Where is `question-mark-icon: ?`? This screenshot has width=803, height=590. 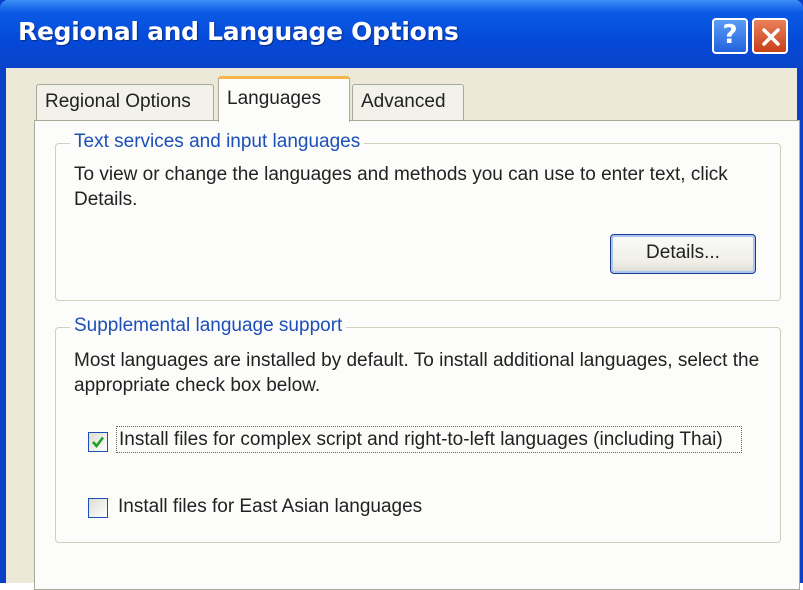
question-mark-icon: ? is located at coordinates (730, 35).